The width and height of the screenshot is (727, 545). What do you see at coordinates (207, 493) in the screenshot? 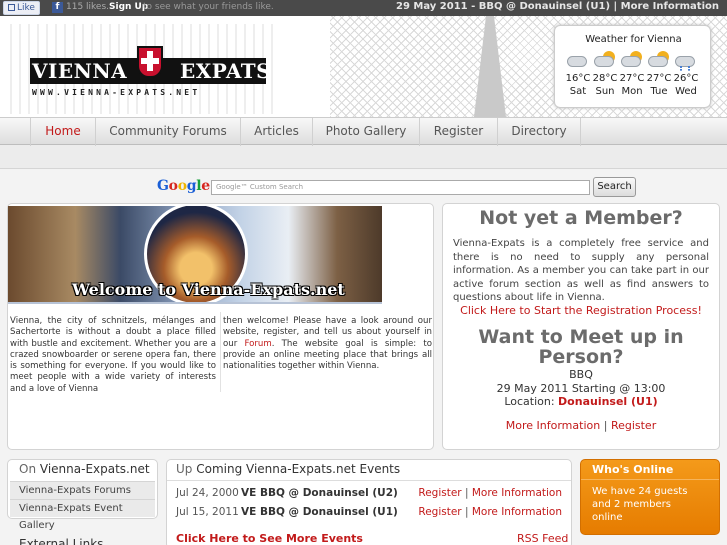
I see `event-date: Jul 24, 2000` at bounding box center [207, 493].